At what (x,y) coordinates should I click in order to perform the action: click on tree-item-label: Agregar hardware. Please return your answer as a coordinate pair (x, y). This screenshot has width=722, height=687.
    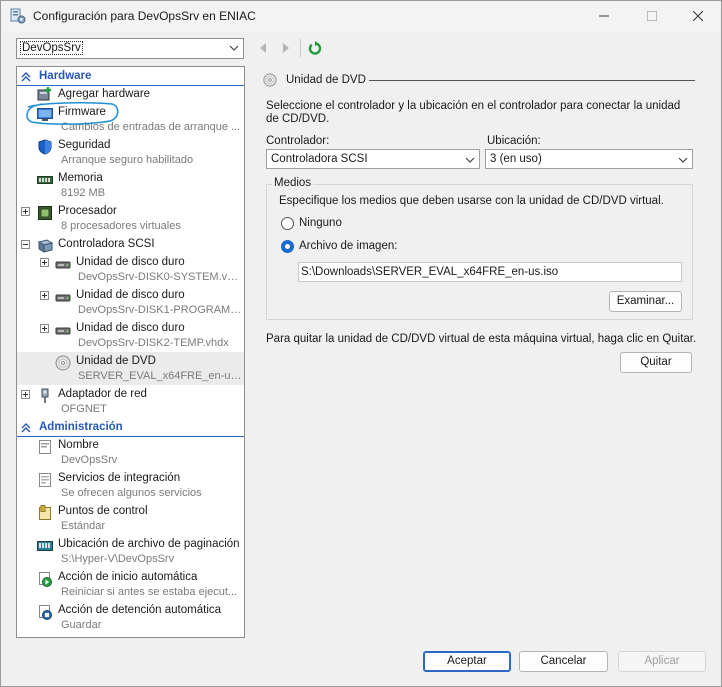
    Looking at the image, I should click on (104, 94).